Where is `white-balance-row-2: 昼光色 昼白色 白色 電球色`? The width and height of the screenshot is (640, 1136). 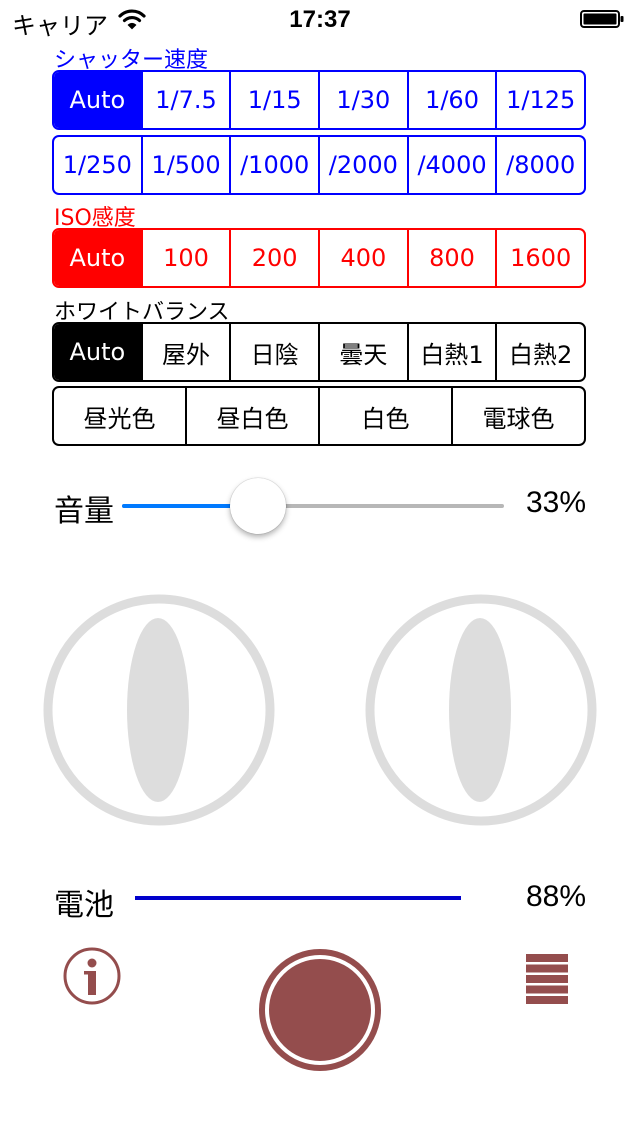 white-balance-row-2: 昼光色 昼白色 白色 電球色 is located at coordinates (319, 416).